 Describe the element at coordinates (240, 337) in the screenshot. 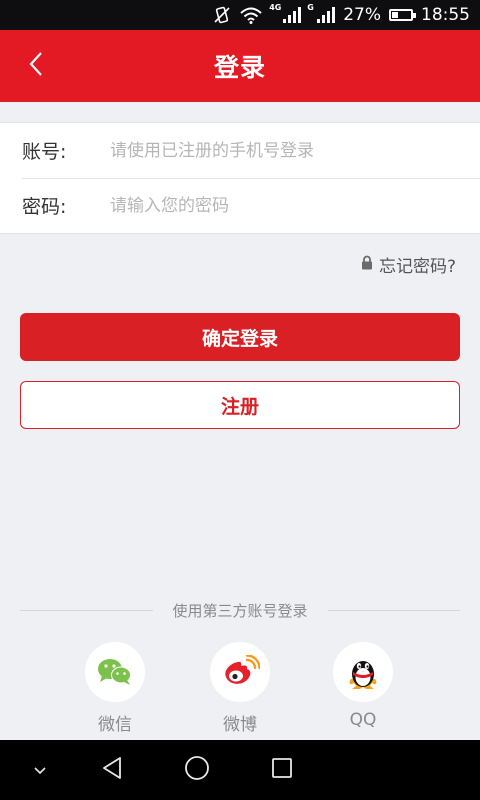

I see `login-button: 确定登录` at that location.